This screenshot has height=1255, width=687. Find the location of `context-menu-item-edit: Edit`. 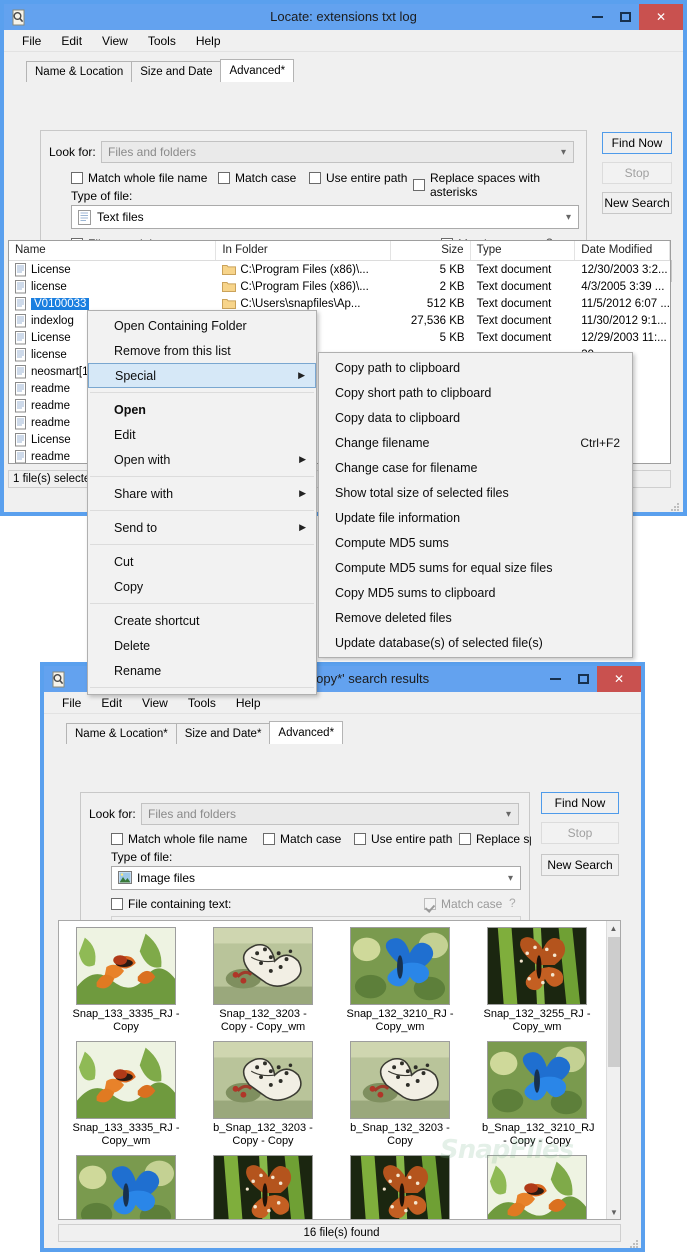

context-menu-item-edit: Edit is located at coordinates (202, 434).